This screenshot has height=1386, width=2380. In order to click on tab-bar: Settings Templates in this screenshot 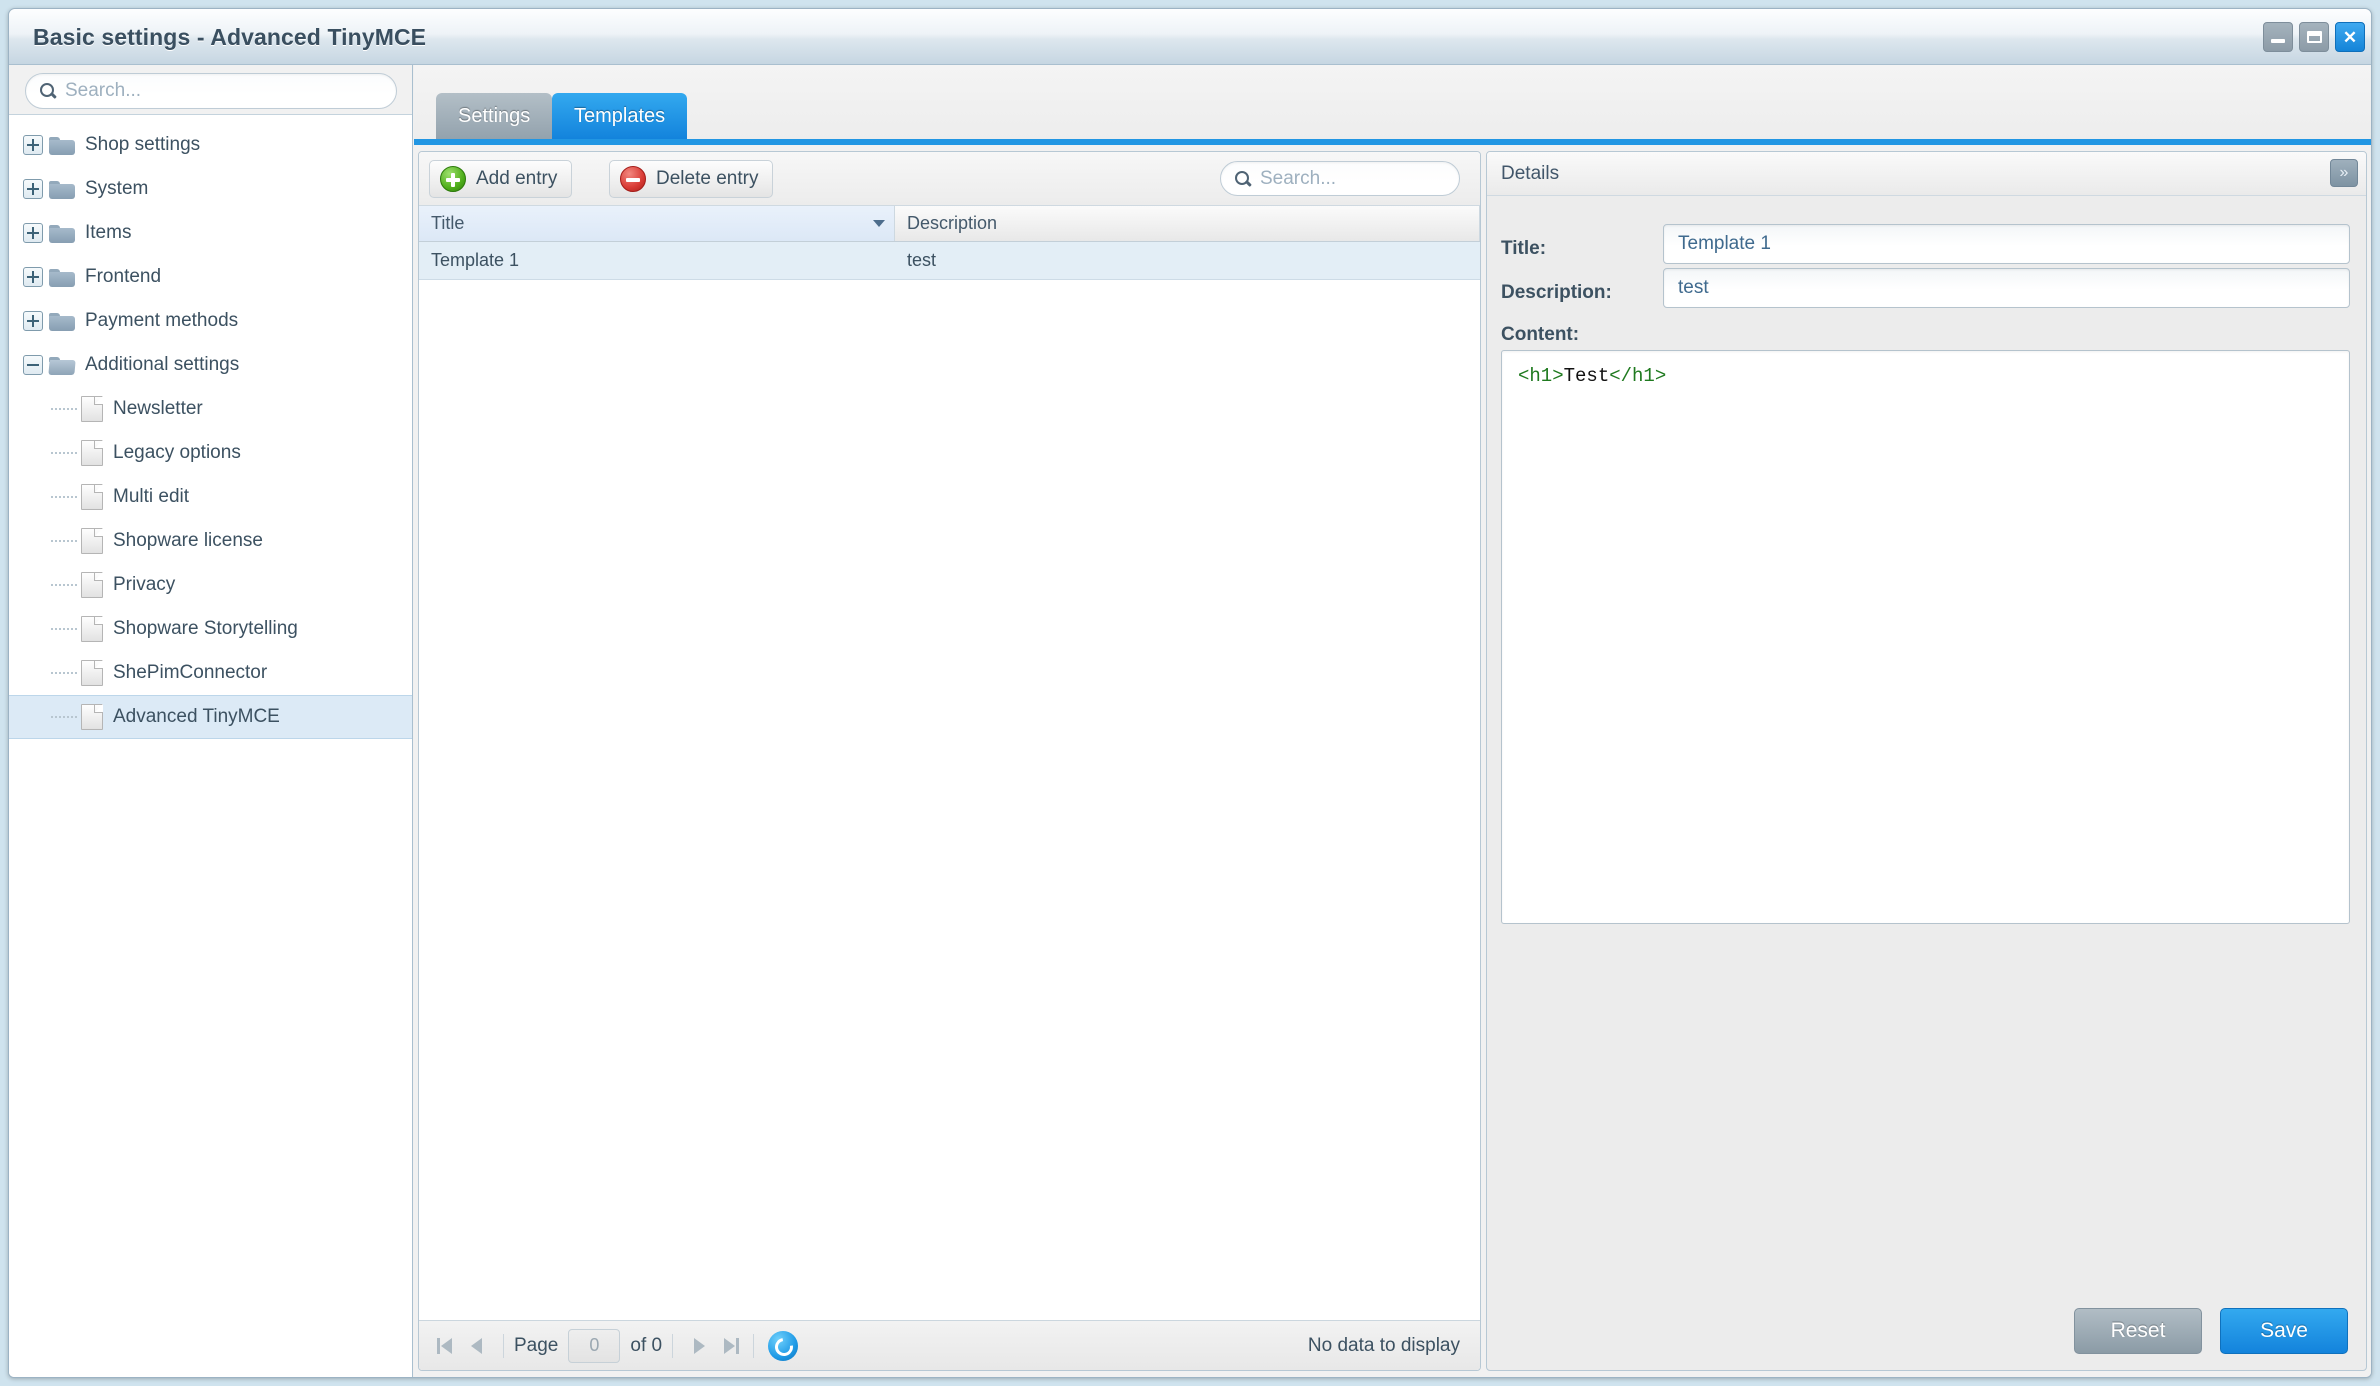, I will do `click(1392, 105)`.